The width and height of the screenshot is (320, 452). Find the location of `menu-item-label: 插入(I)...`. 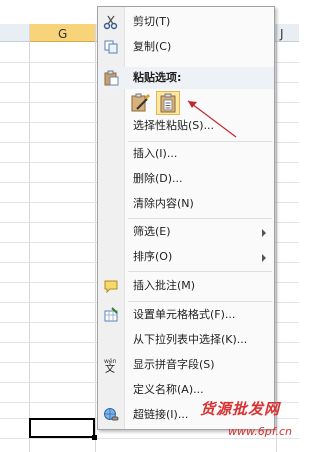

menu-item-label: 插入(I)... is located at coordinates (155, 153).